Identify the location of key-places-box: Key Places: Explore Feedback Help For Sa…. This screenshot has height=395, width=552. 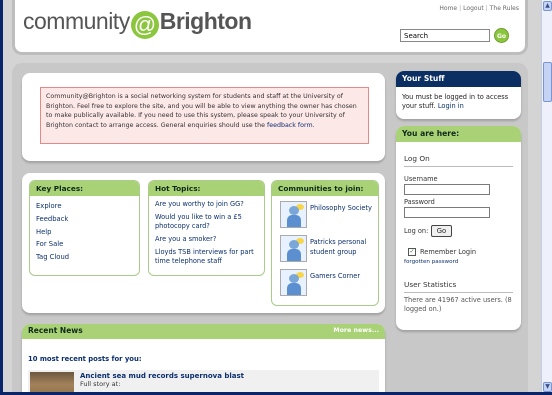
(84, 228).